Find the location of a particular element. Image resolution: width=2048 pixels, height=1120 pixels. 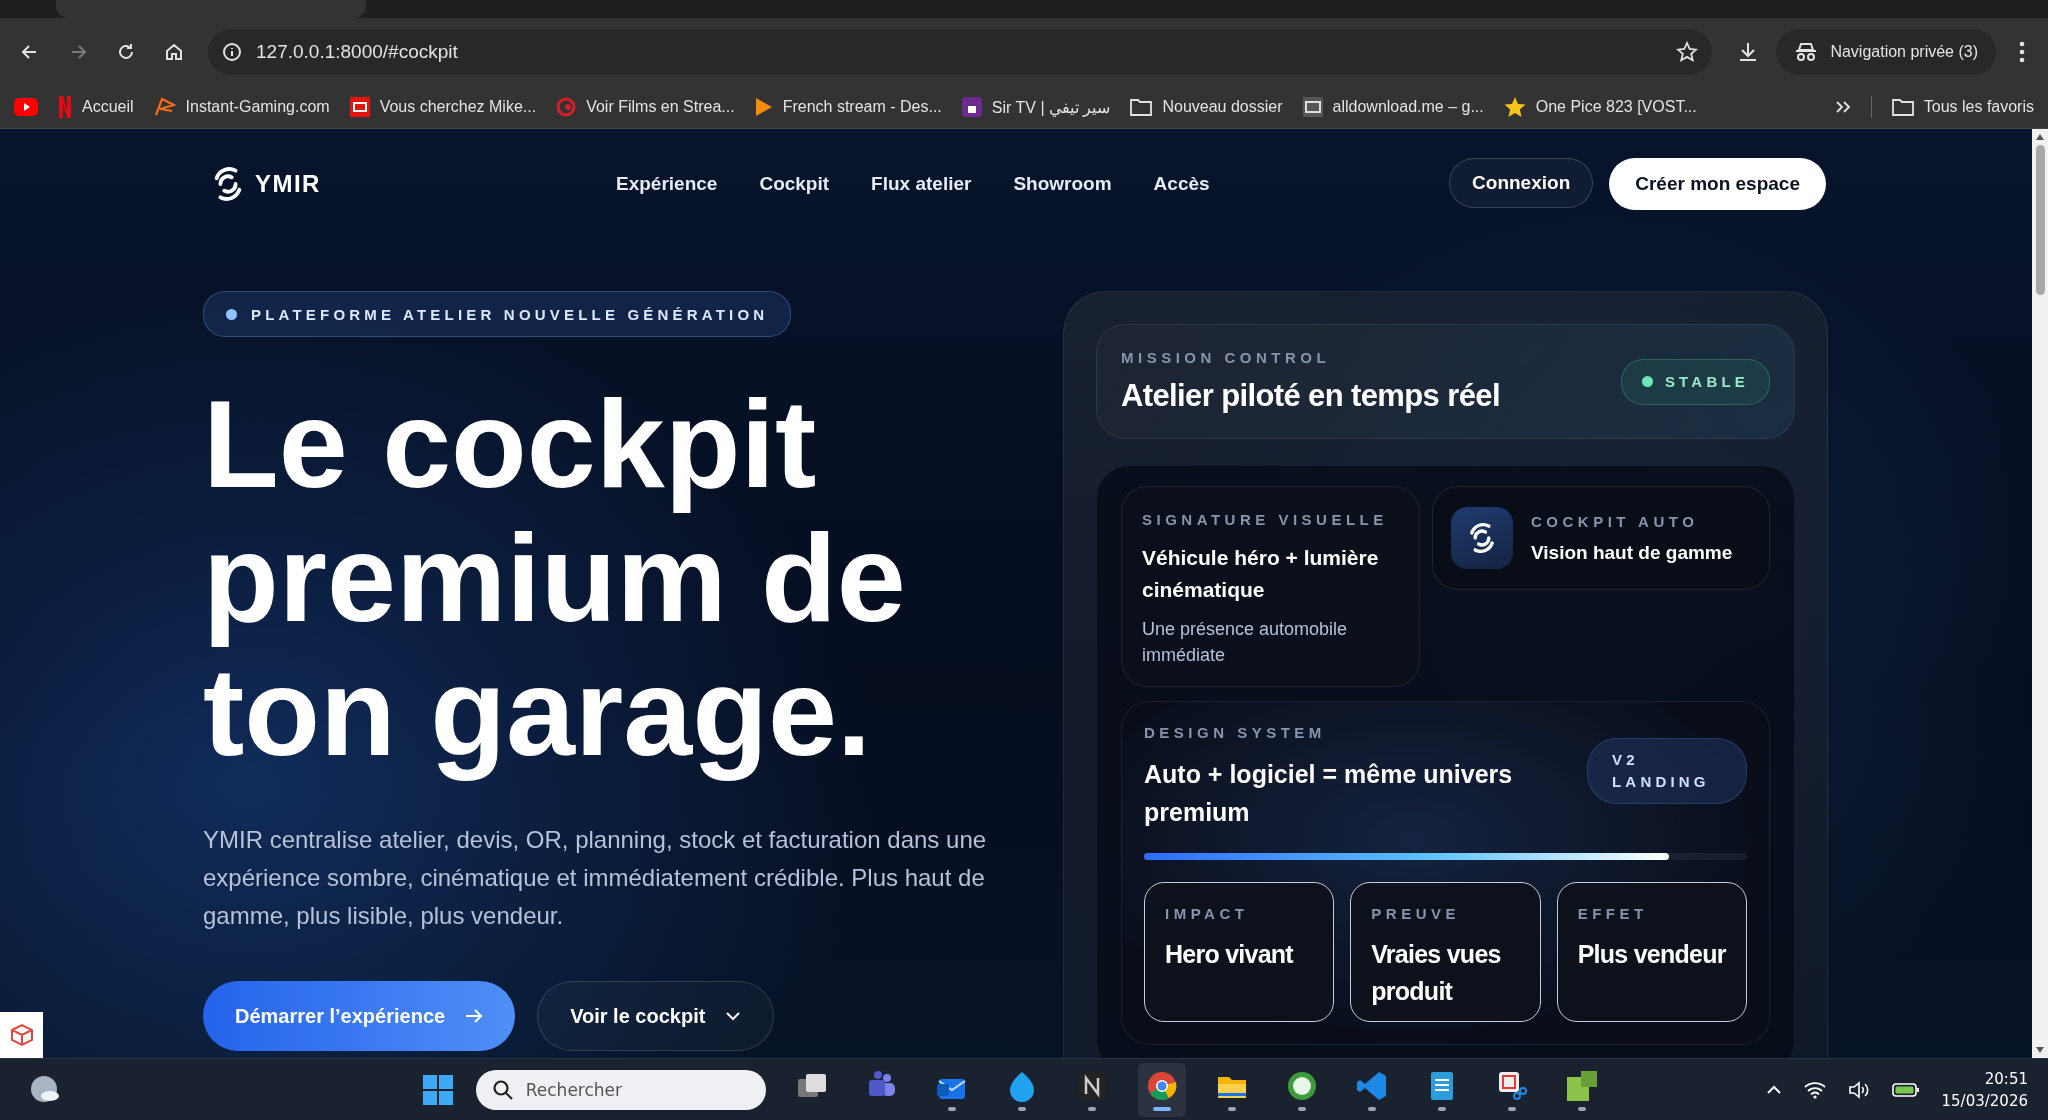

chevrons-icon is located at coordinates (1842, 107).